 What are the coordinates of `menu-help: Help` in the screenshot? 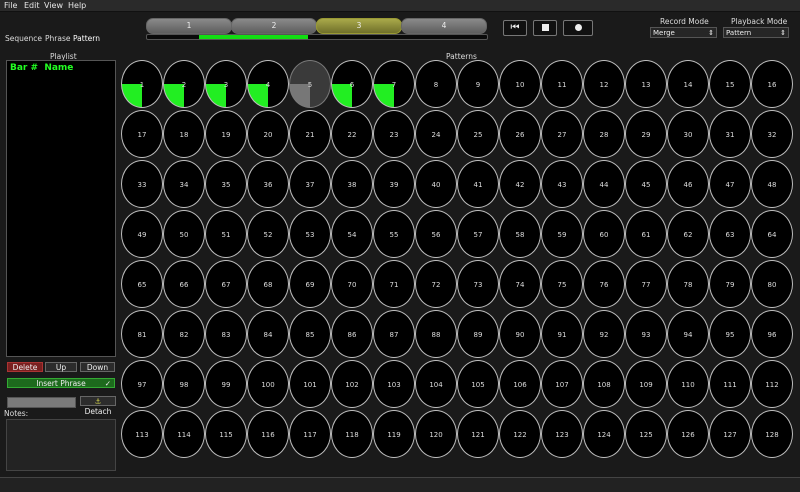 It's located at (77, 5).